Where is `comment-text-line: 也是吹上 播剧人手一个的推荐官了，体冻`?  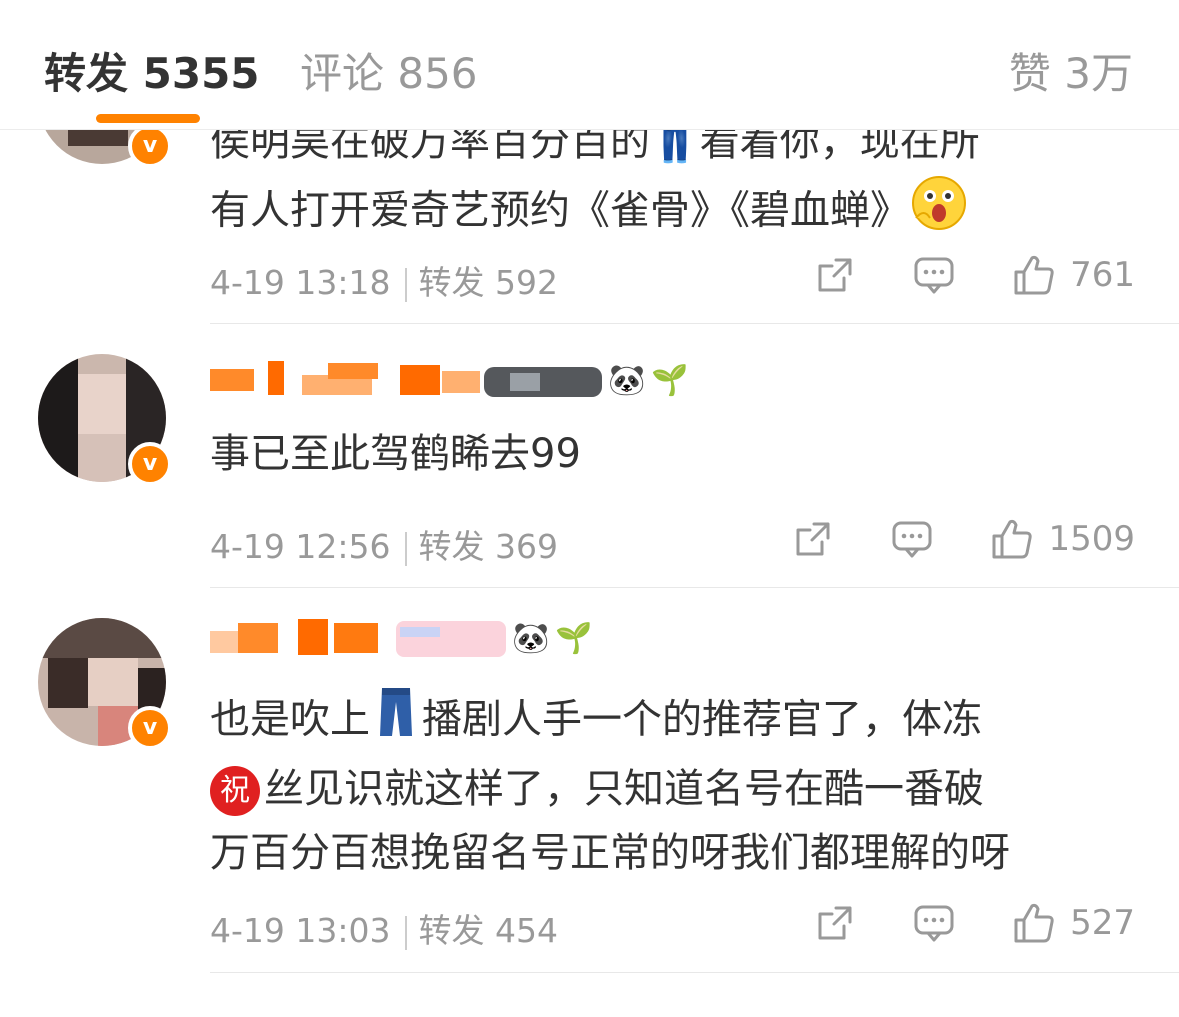 comment-text-line: 也是吹上 播剧人手一个的推荐官了，体冻 is located at coordinates (675, 721).